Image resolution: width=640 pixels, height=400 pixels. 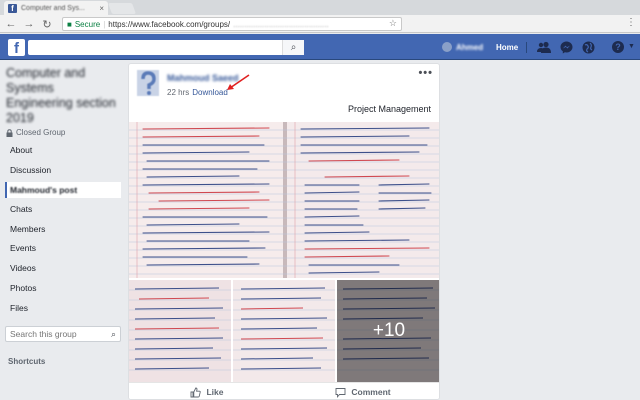 What do you see at coordinates (21, 209) in the screenshot?
I see `sidebar-item-label: Chats` at bounding box center [21, 209].